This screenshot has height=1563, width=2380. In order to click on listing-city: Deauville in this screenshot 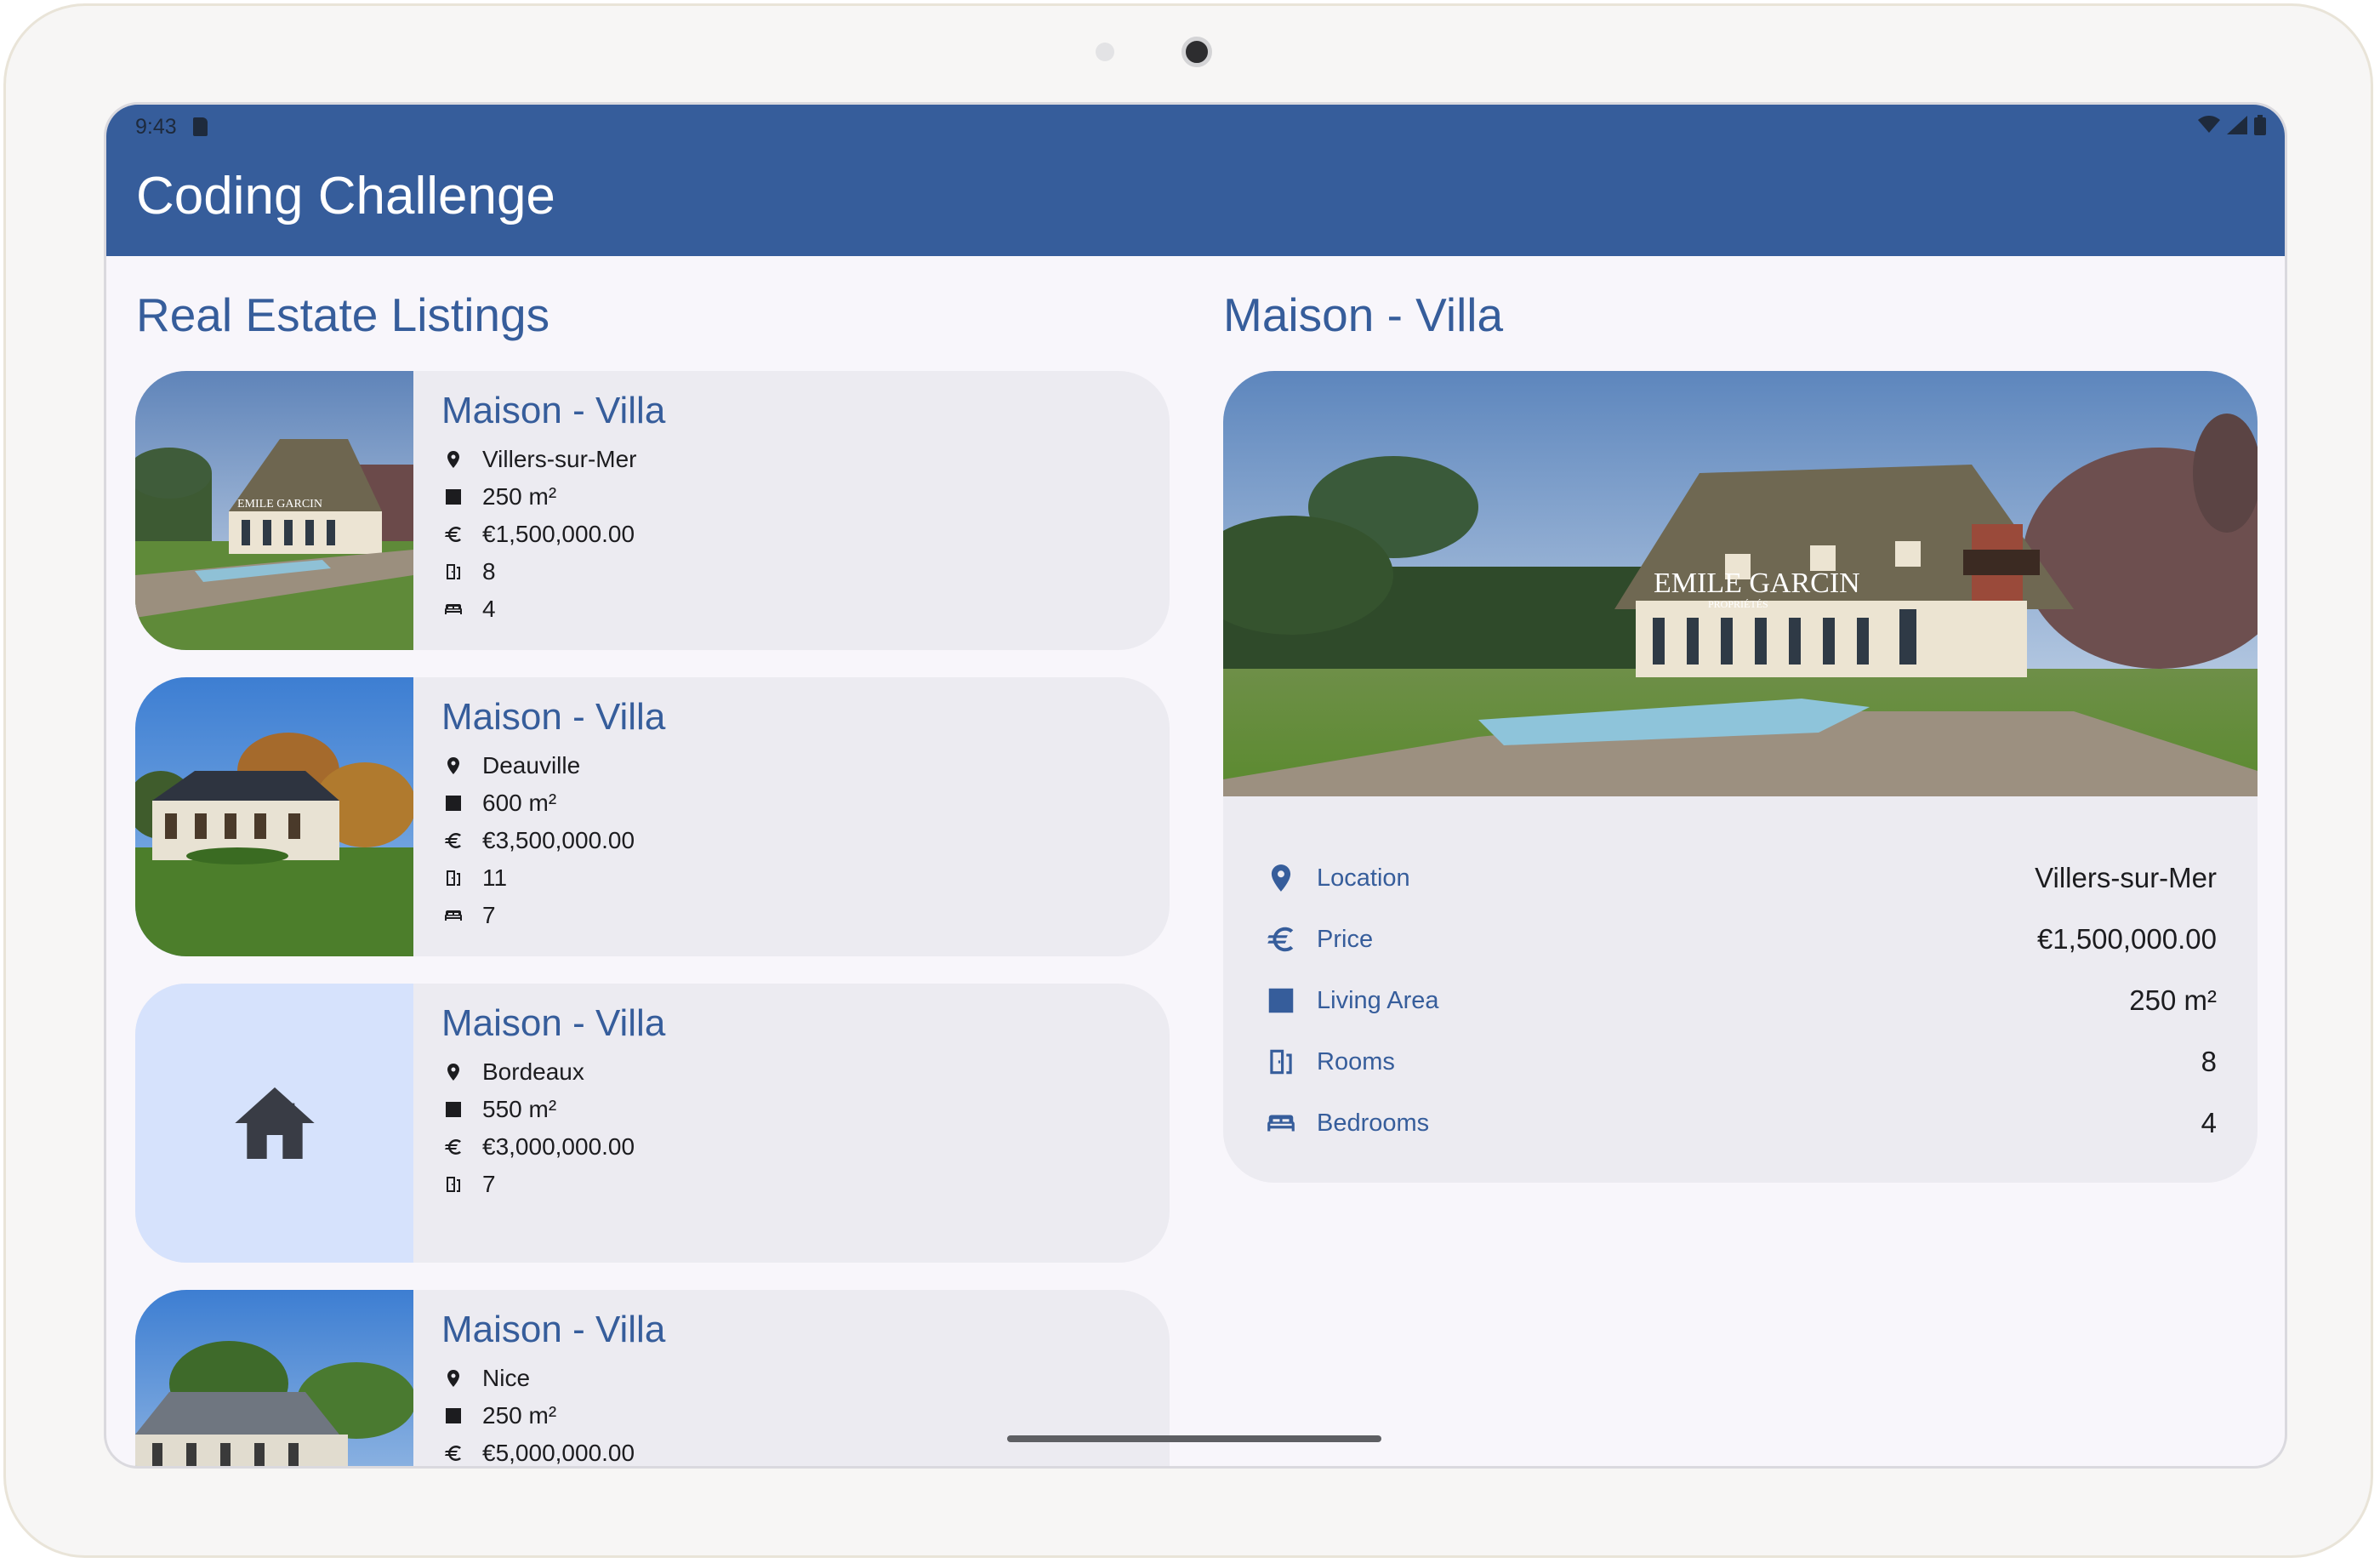, I will do `click(531, 765)`.